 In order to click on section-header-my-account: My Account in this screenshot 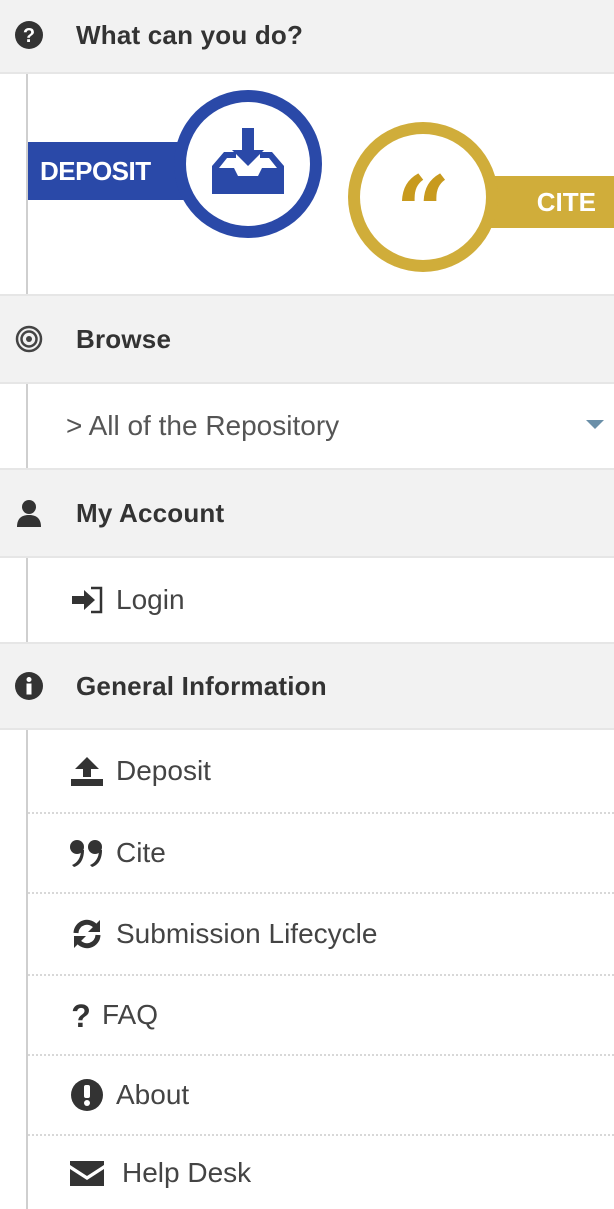, I will do `click(307, 513)`.